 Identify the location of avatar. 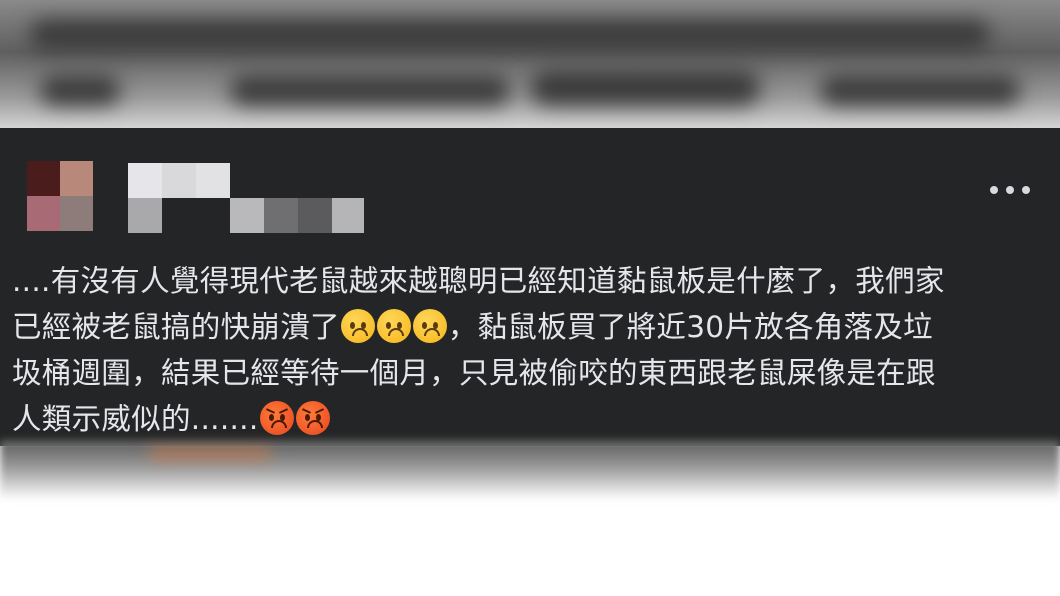
(60, 196).